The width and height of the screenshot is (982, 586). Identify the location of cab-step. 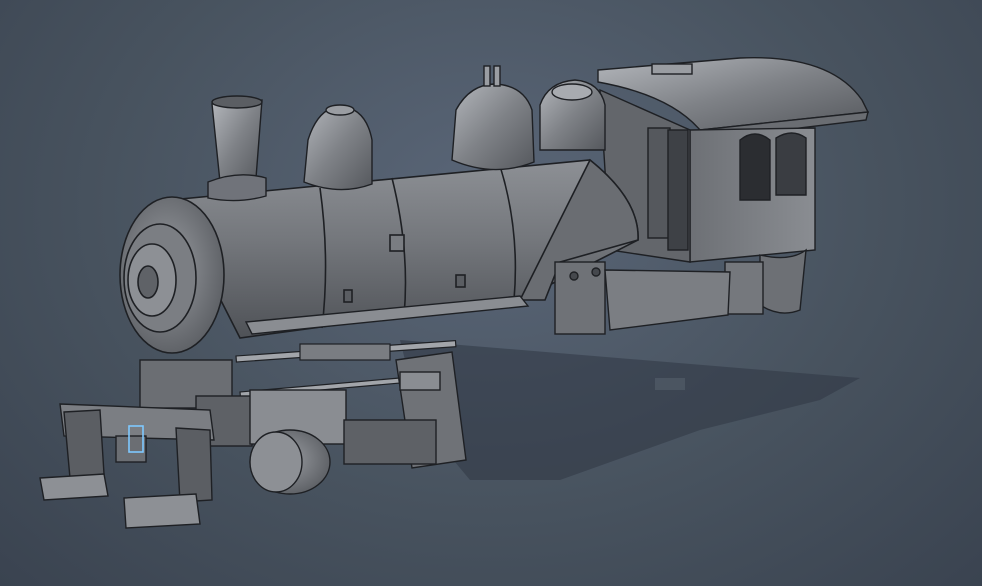
(783, 281).